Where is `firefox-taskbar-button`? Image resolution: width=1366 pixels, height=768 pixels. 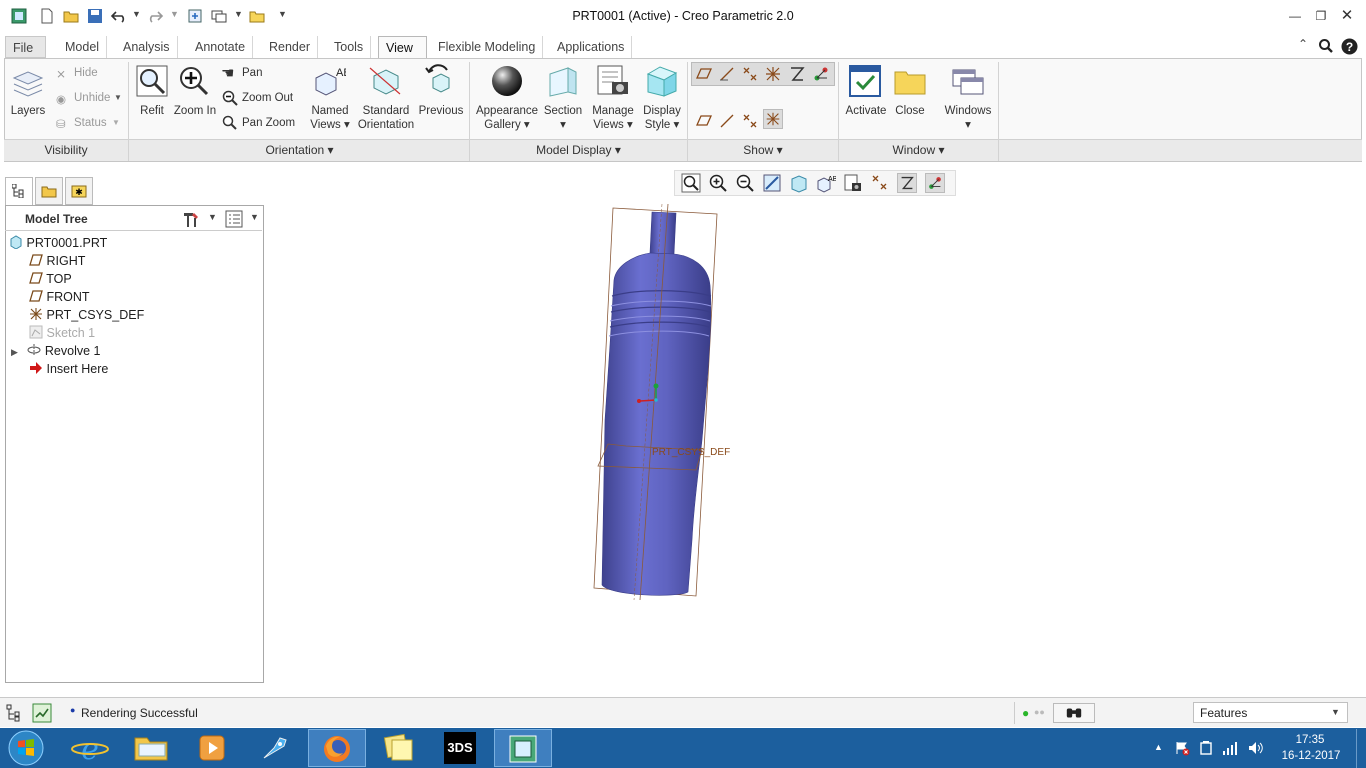
firefox-taskbar-button is located at coordinates (337, 748).